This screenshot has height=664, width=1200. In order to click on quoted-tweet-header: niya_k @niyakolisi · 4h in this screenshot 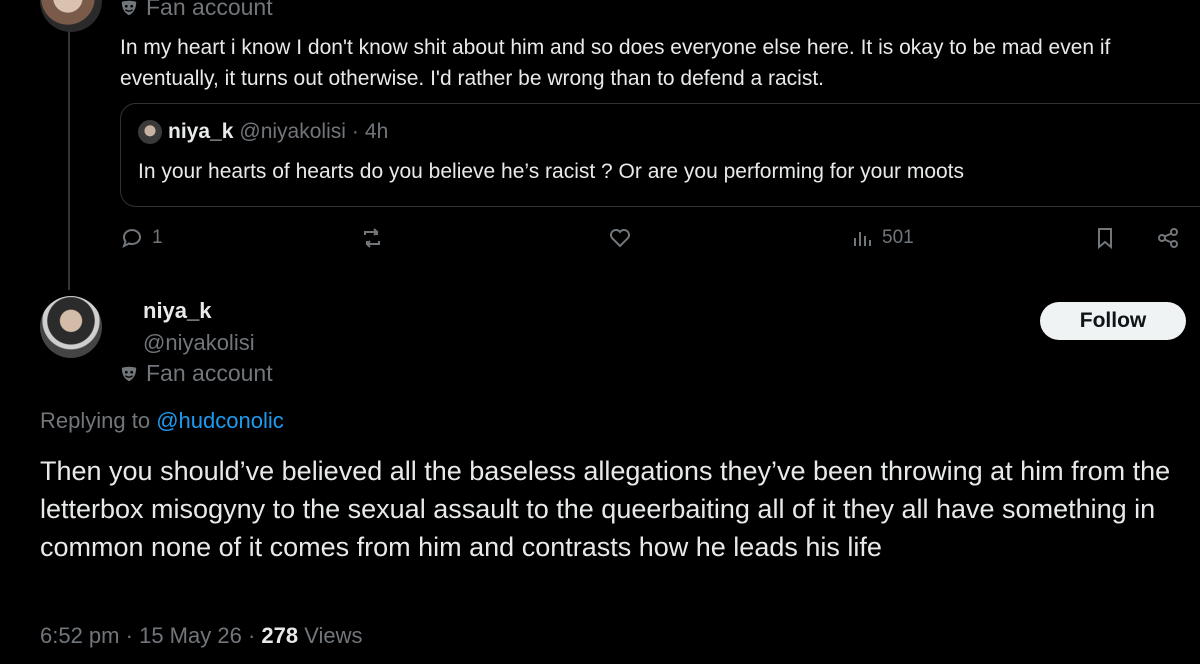, I will do `click(263, 132)`.